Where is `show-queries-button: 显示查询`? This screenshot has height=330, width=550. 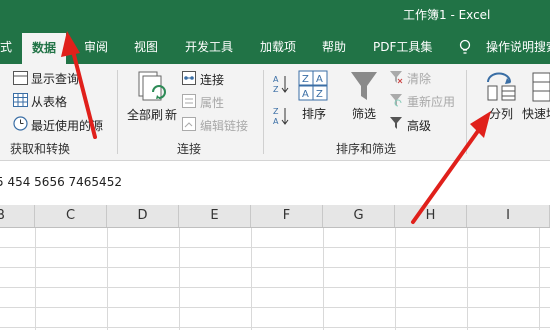
show-queries-button: 显示查询 is located at coordinates (55, 78).